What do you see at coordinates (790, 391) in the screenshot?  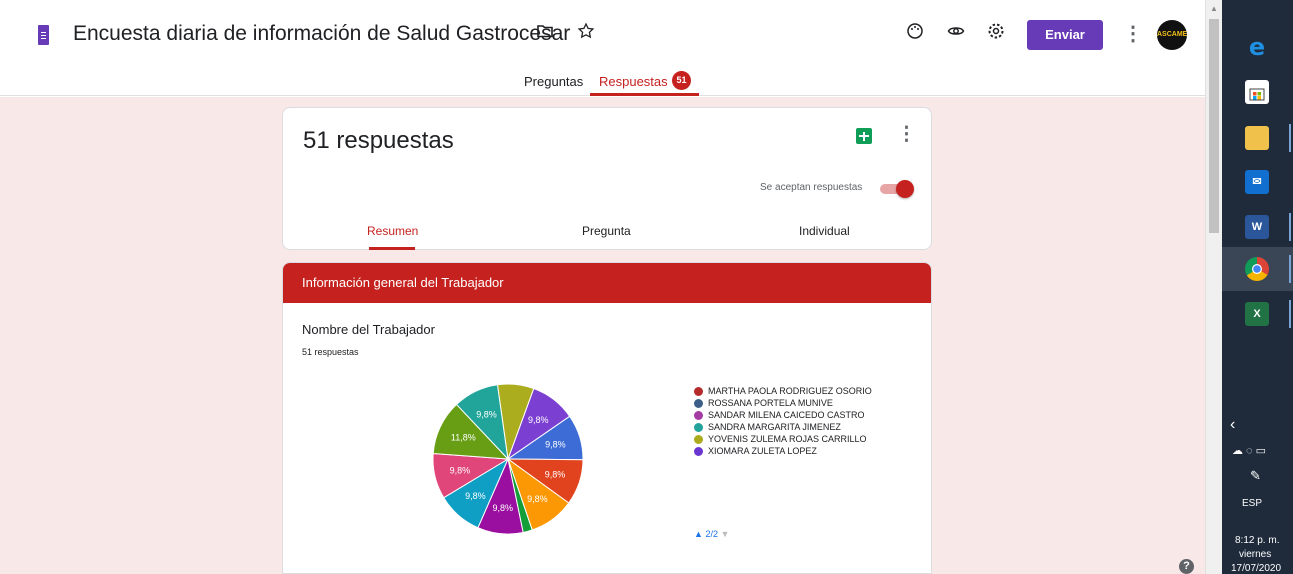 I see `legend-label: MARTHA PAOLA RODRIGUEZ OSORIO` at bounding box center [790, 391].